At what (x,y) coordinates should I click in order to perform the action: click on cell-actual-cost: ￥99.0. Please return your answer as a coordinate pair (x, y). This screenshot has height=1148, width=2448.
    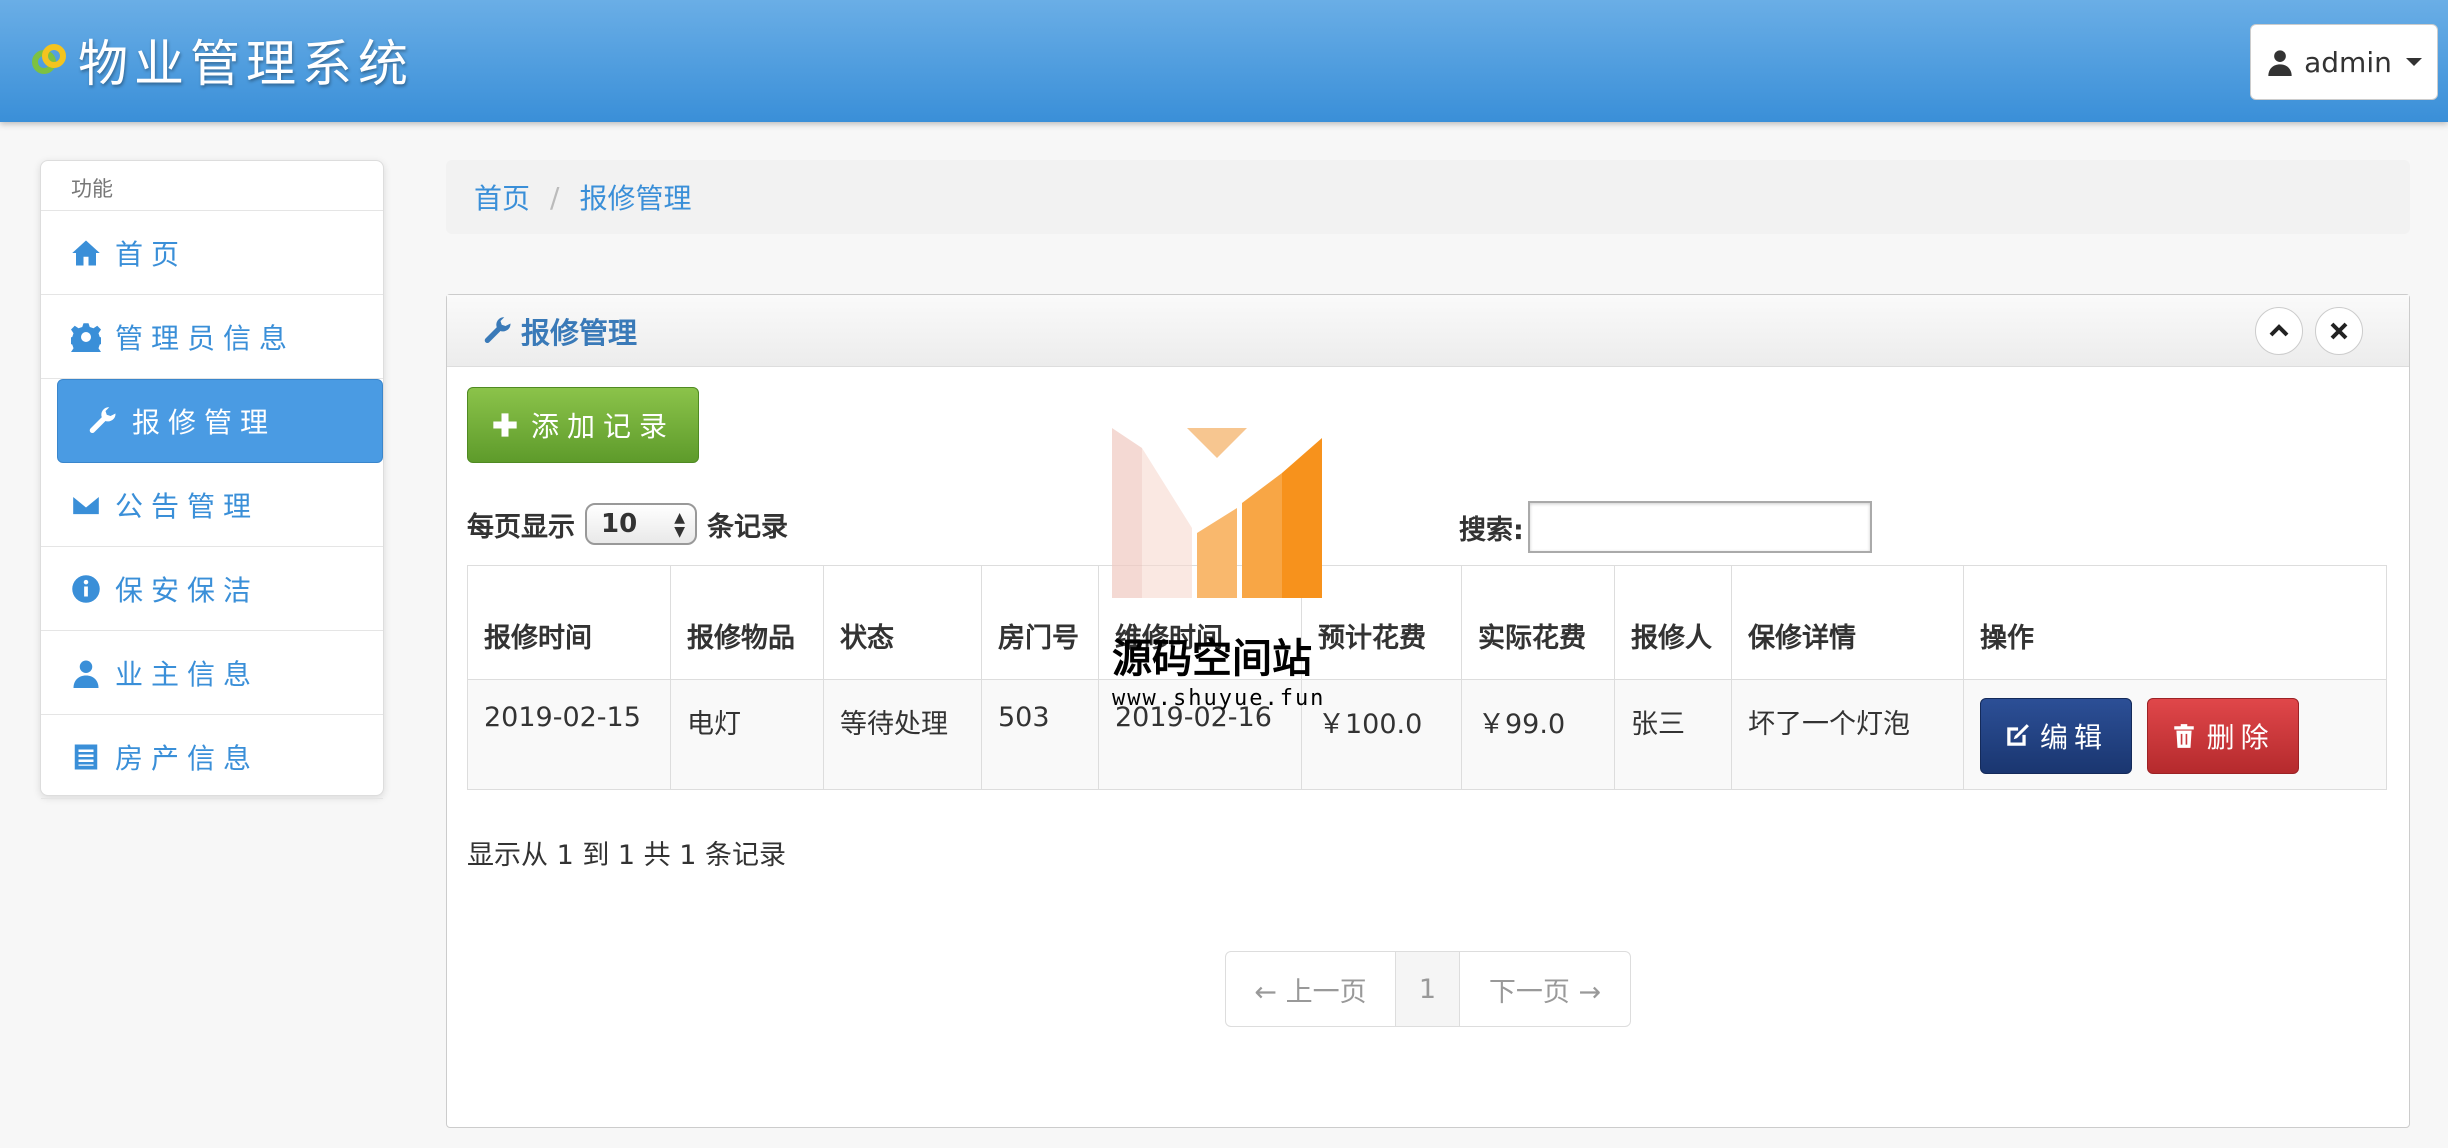
    Looking at the image, I should click on (1538, 734).